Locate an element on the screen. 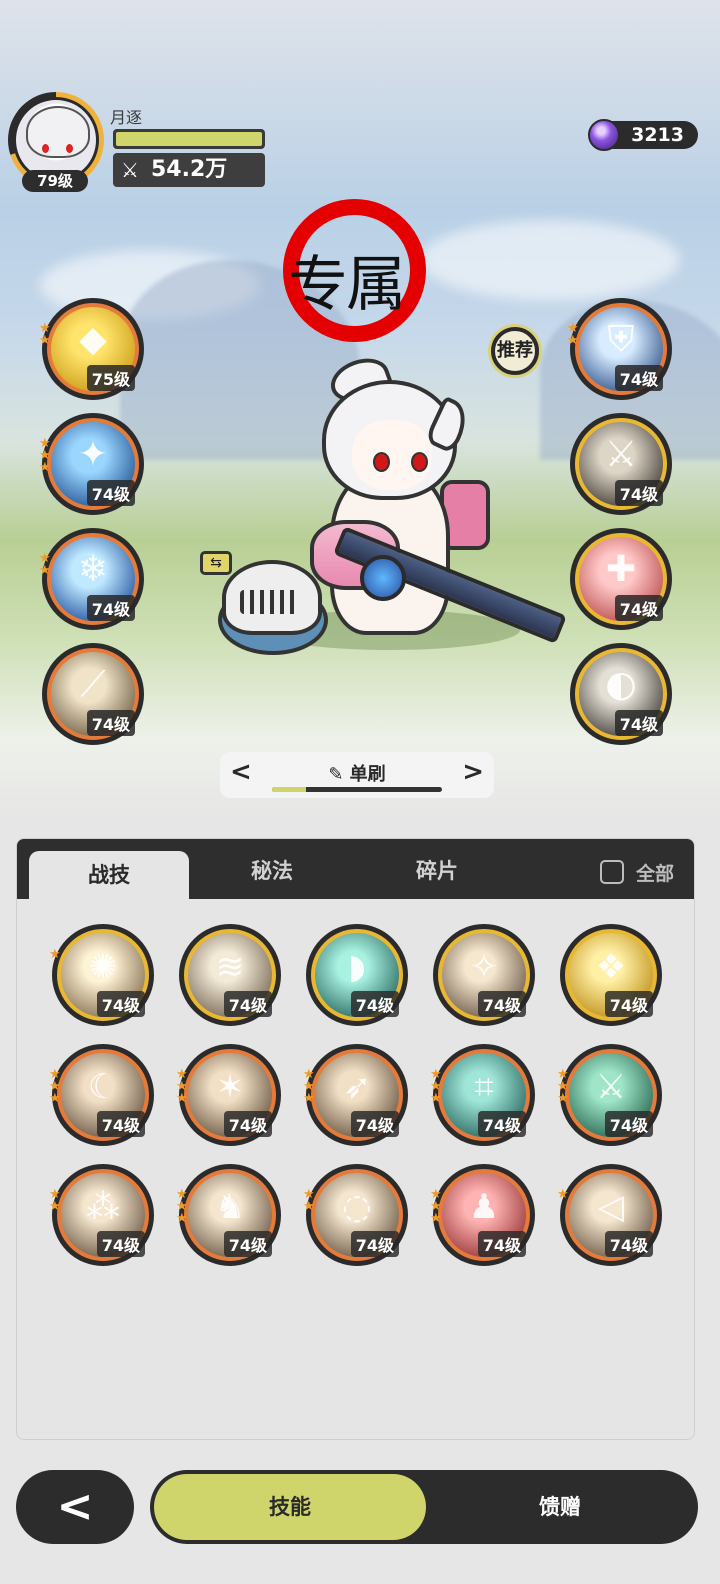  blue-cloud-dome-icon: ✦ is located at coordinates (93, 454).